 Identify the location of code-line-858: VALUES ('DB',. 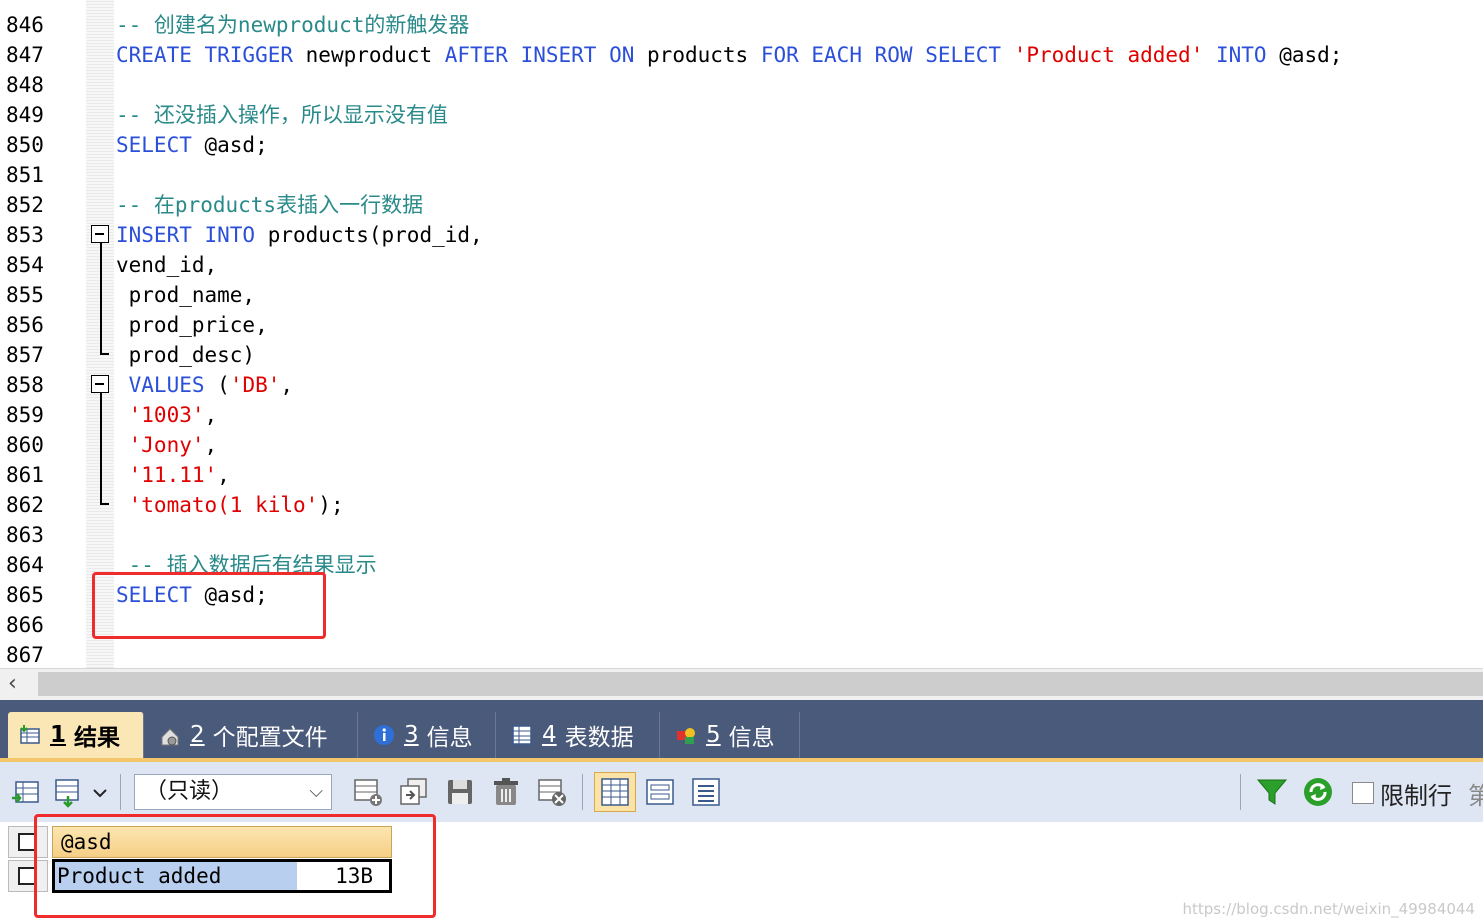
(204, 385).